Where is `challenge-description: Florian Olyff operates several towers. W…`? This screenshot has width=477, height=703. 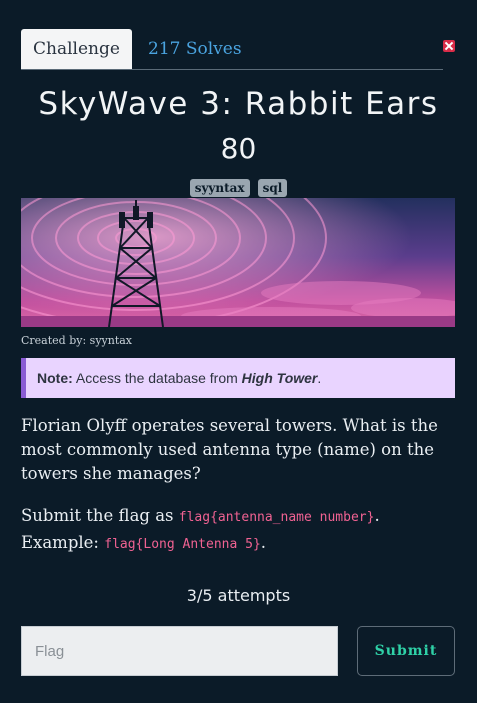 challenge-description: Florian Olyff operates several towers. W… is located at coordinates (229, 449).